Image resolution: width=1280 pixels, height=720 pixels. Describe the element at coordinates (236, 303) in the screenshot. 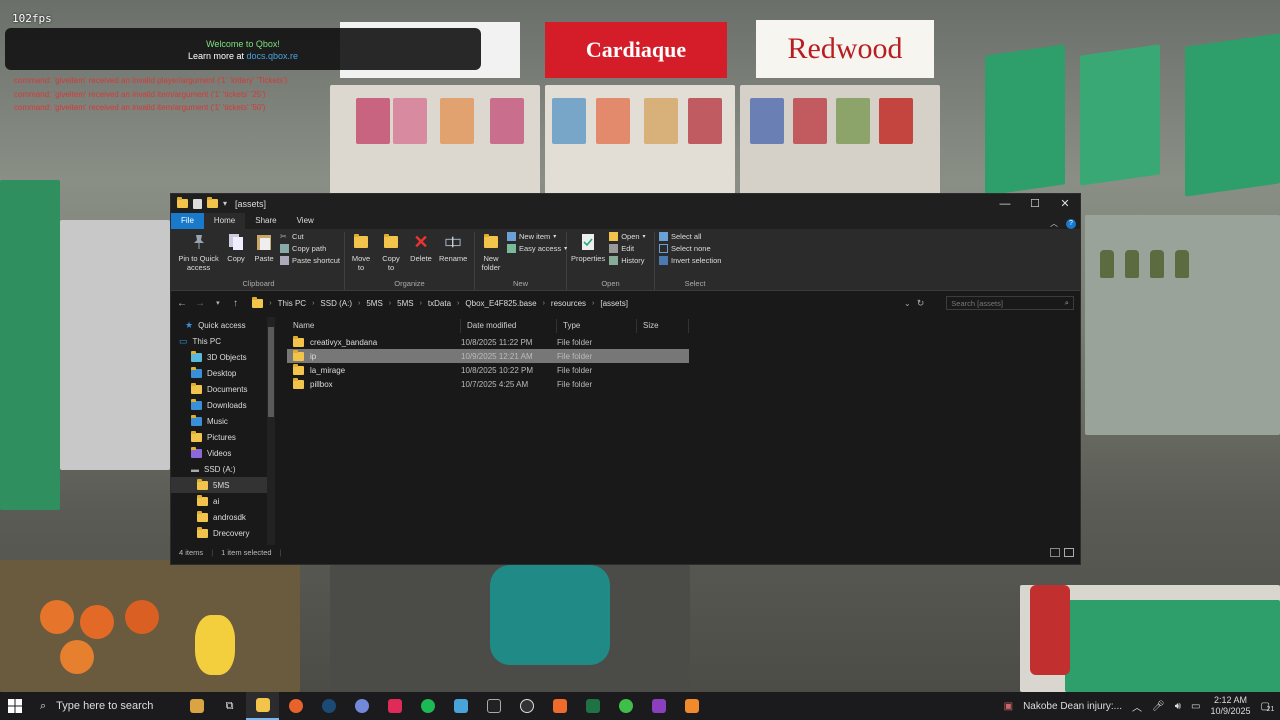

I see `up-arrow-icon: ↑` at that location.